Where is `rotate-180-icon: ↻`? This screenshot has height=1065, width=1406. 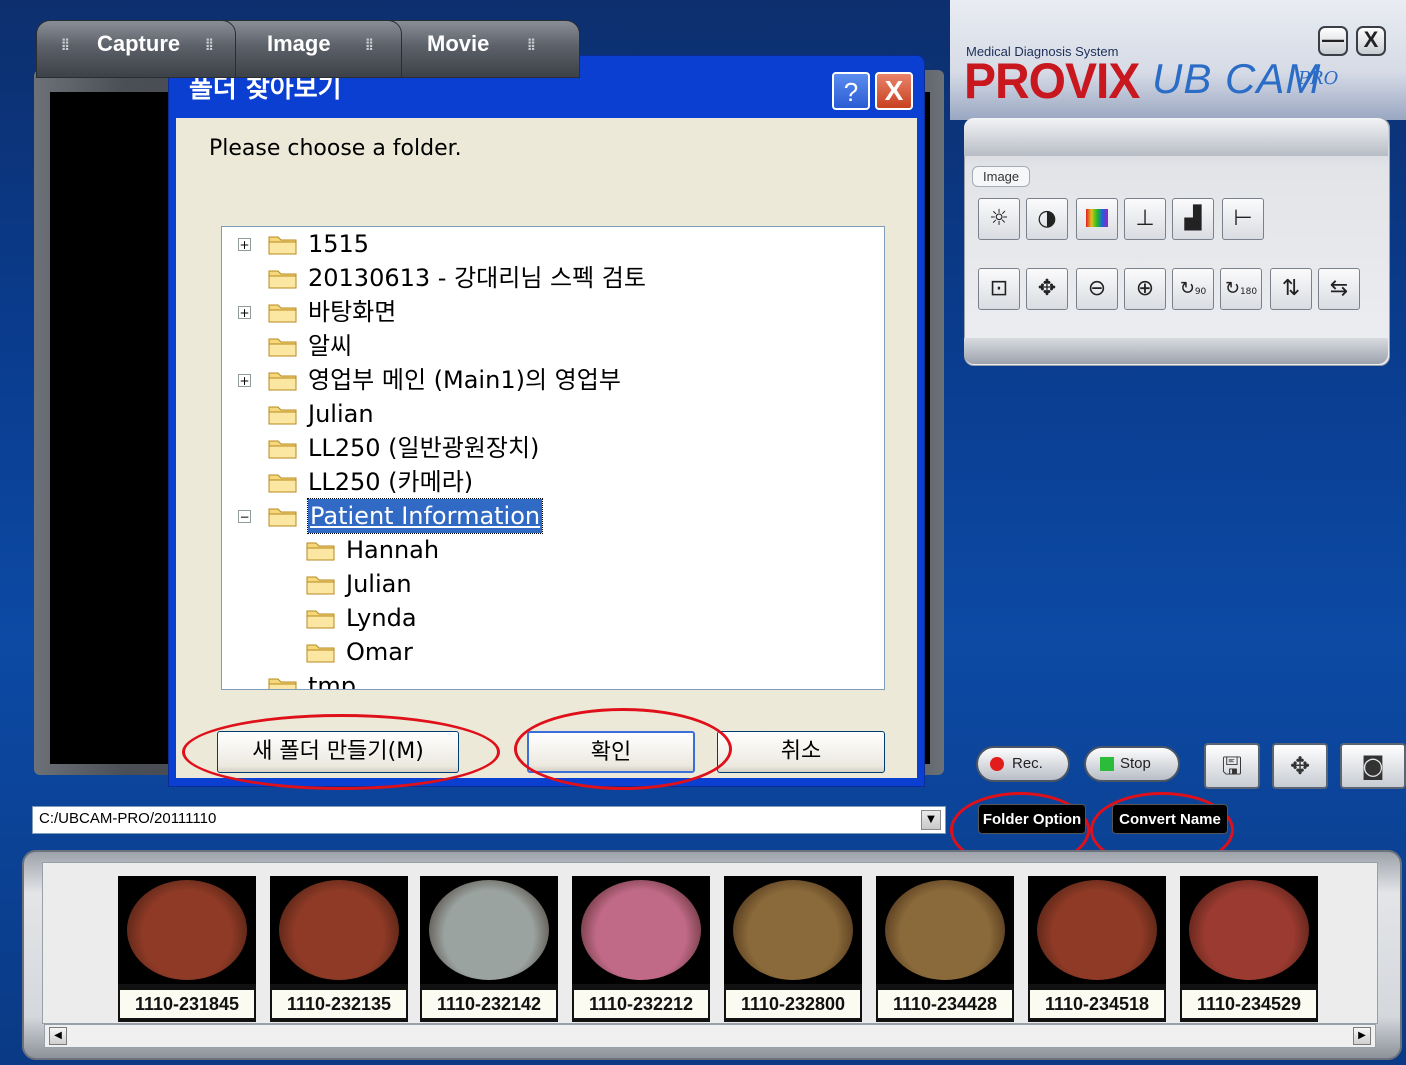 rotate-180-icon: ↻ is located at coordinates (1232, 288).